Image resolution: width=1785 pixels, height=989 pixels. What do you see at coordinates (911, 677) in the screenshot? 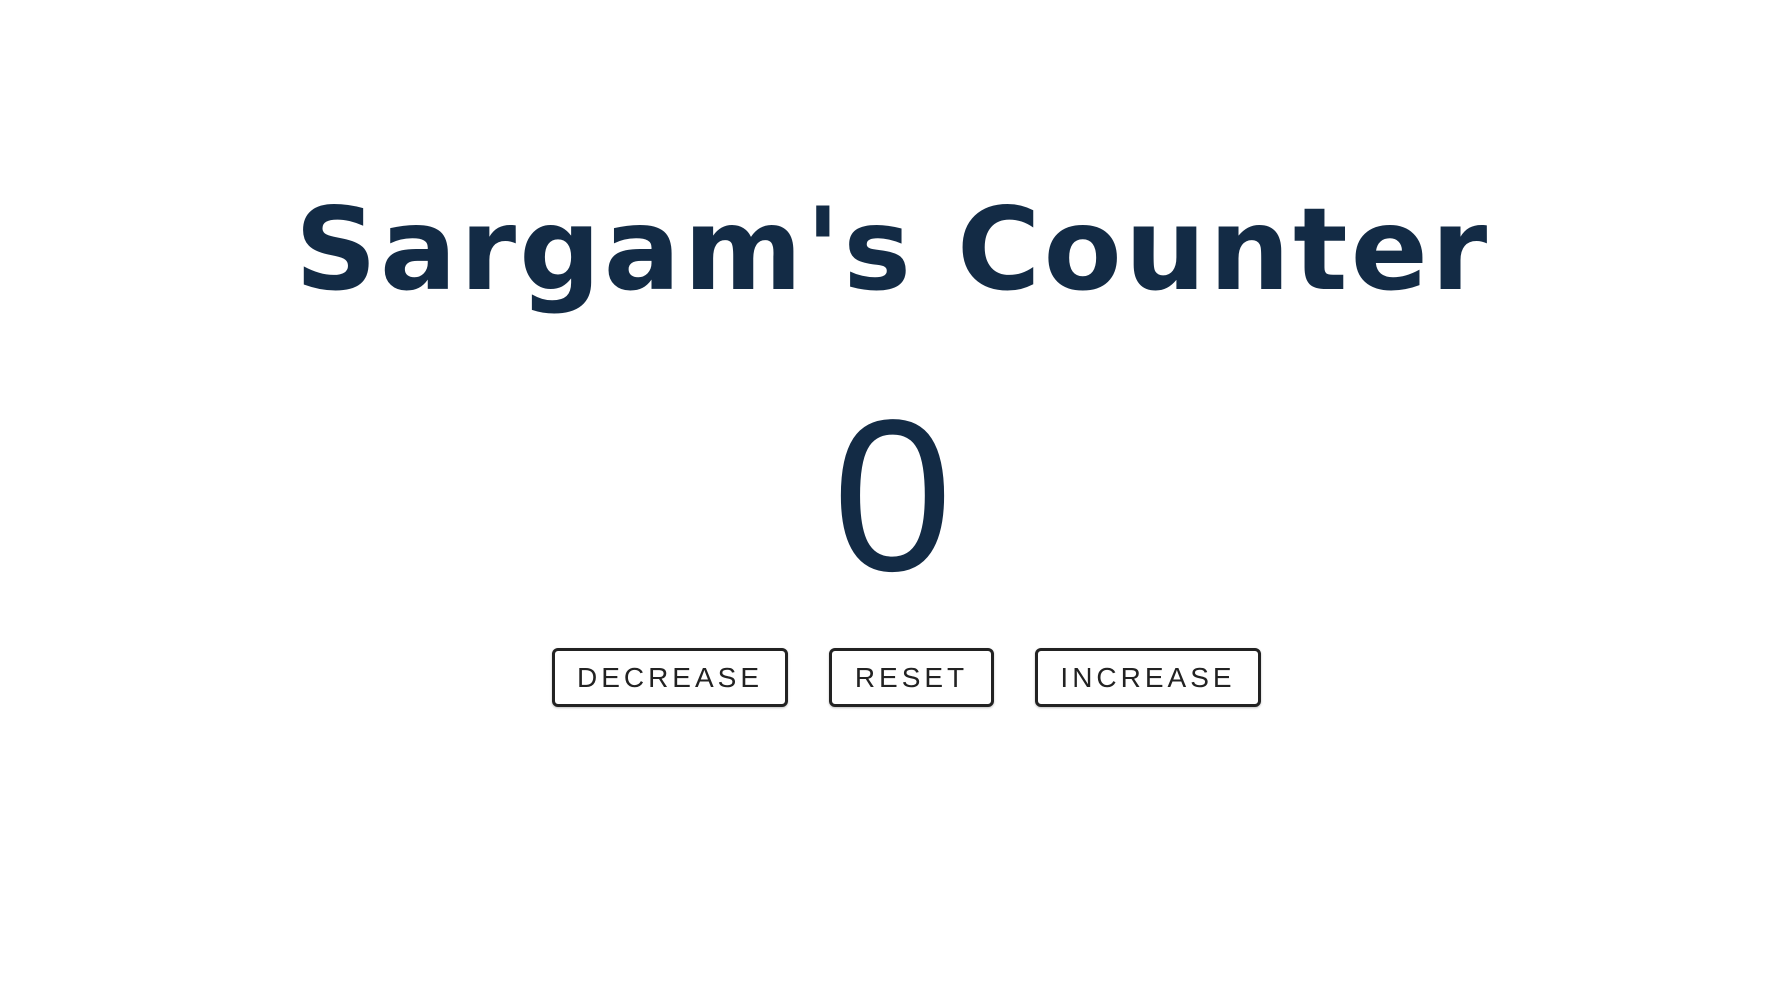
I see `reset-button: RESET` at bounding box center [911, 677].